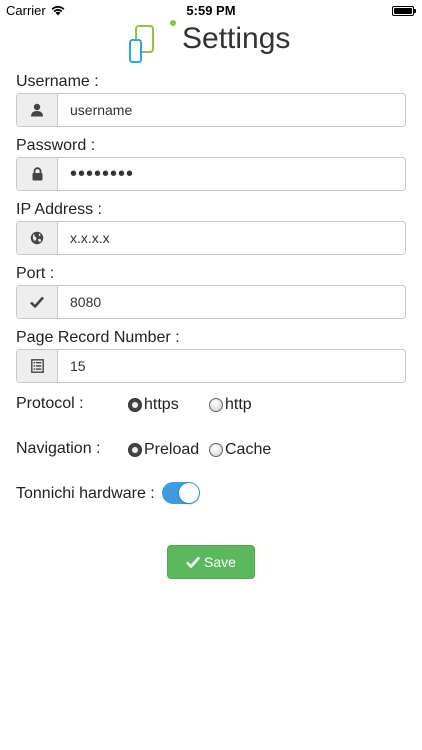 The image size is (422, 750). What do you see at coordinates (57, 81) in the screenshot?
I see `username-label: Username :` at bounding box center [57, 81].